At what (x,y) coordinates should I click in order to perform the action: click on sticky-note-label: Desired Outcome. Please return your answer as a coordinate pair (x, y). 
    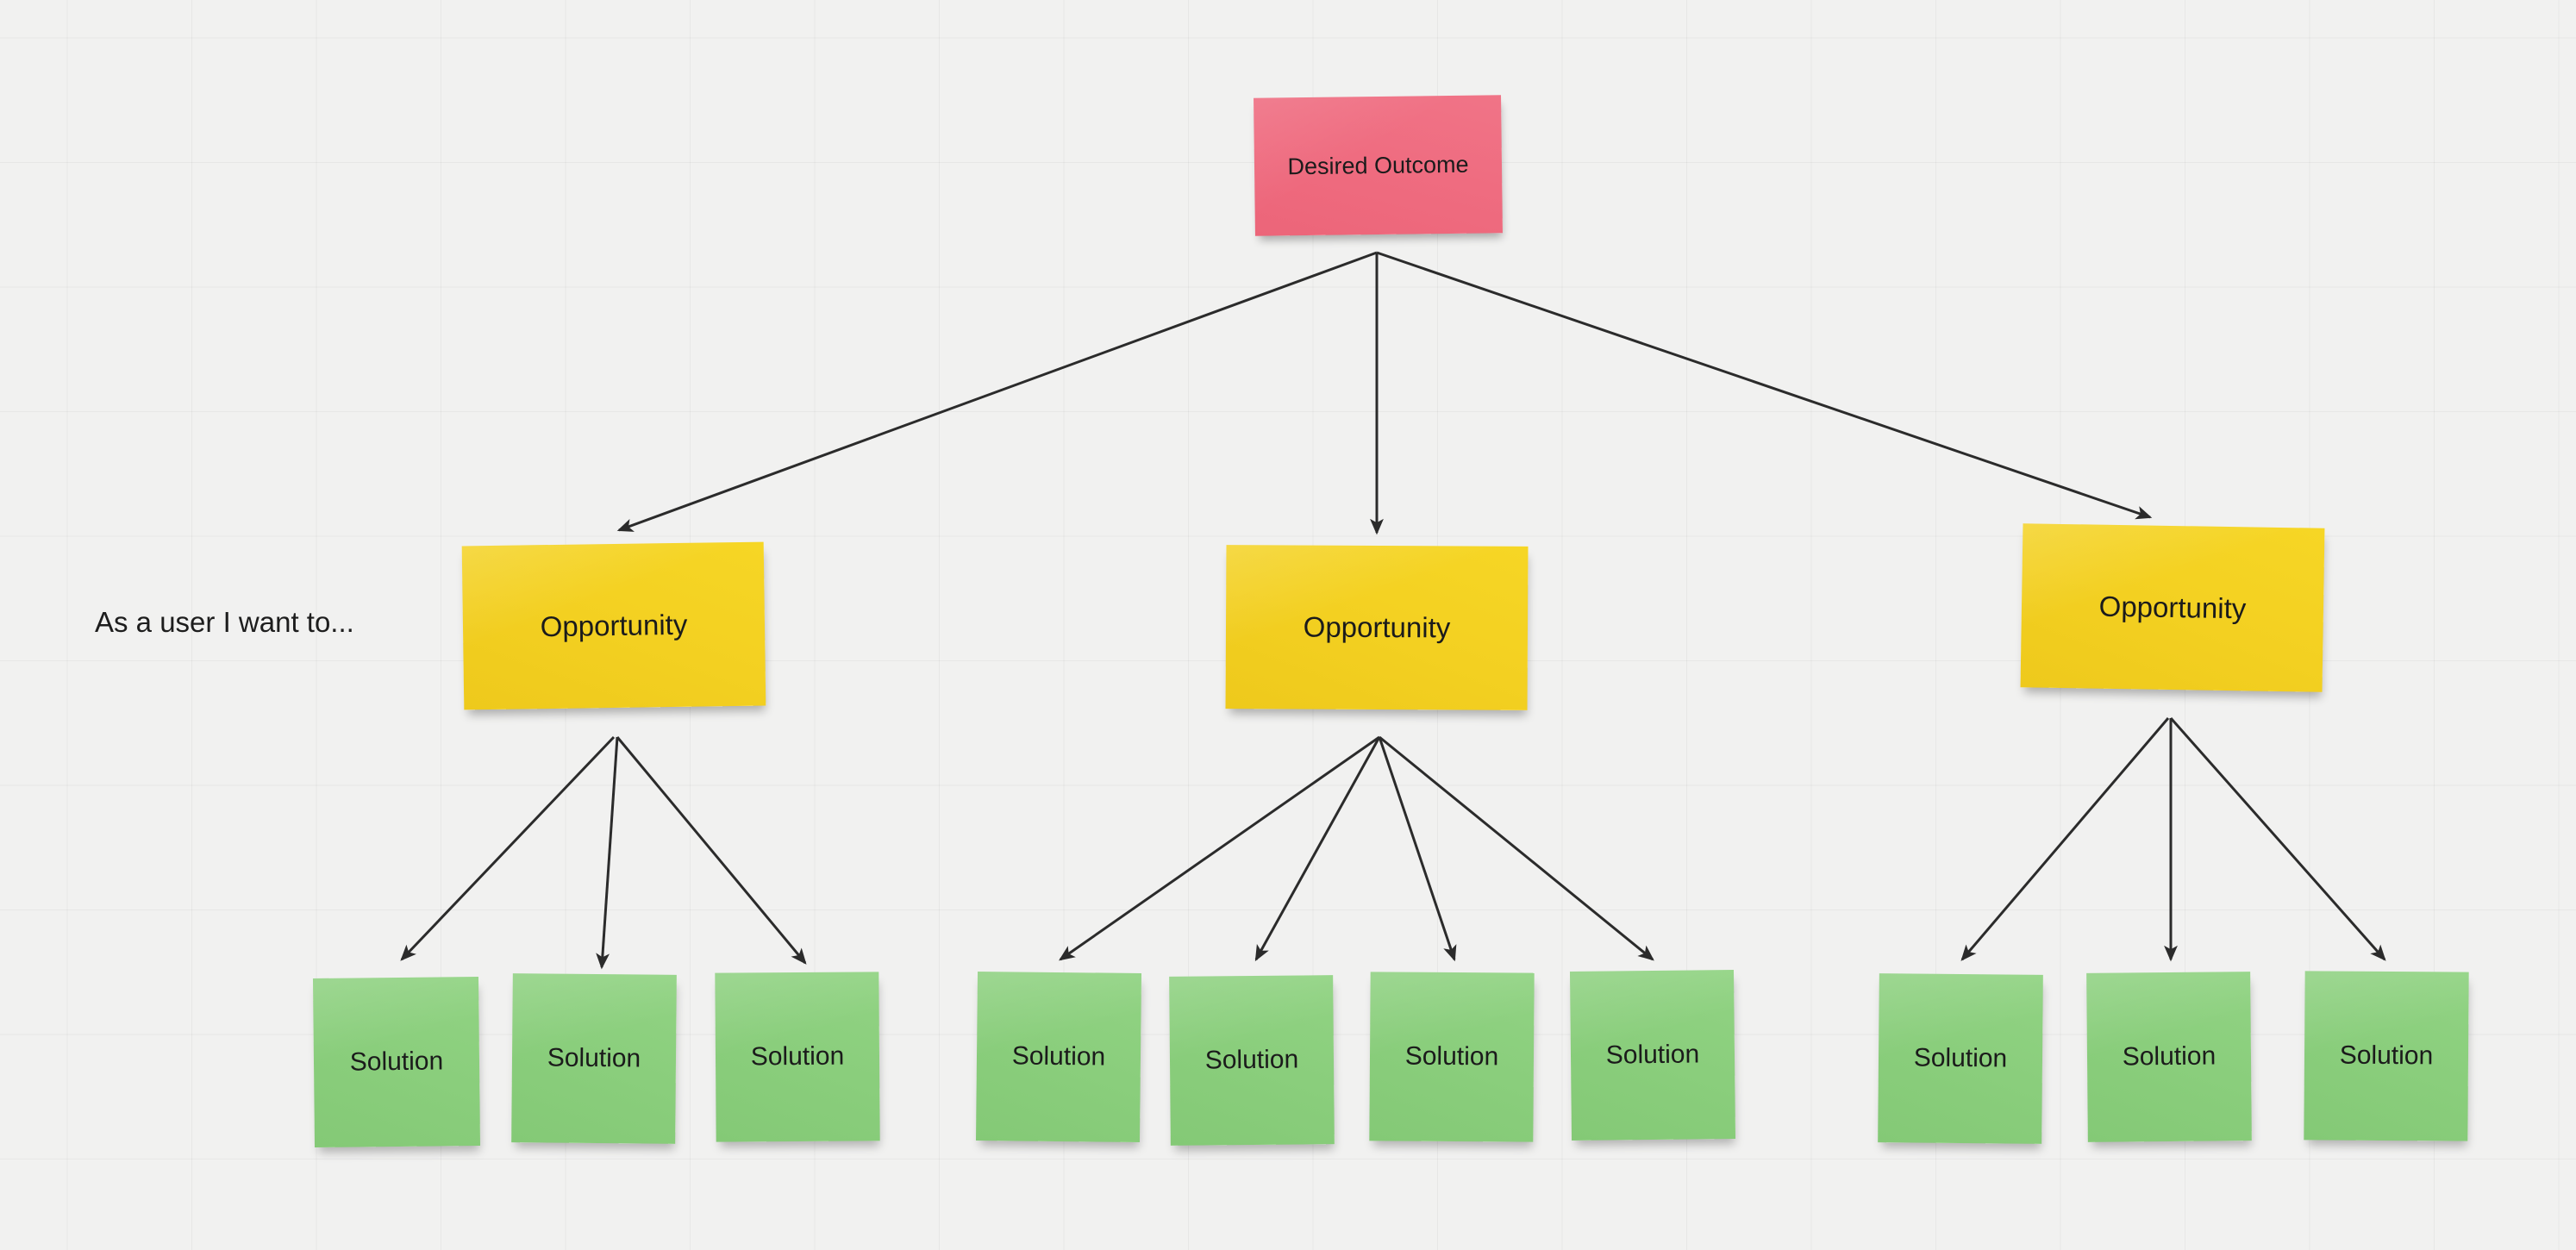
    Looking at the image, I should click on (1378, 165).